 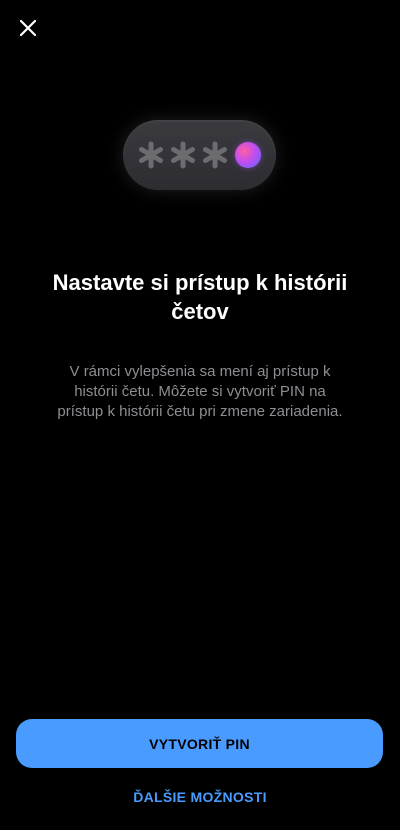 What do you see at coordinates (200, 797) in the screenshot?
I see `more-options-link: ĎALŠIE MOŽNOSTI` at bounding box center [200, 797].